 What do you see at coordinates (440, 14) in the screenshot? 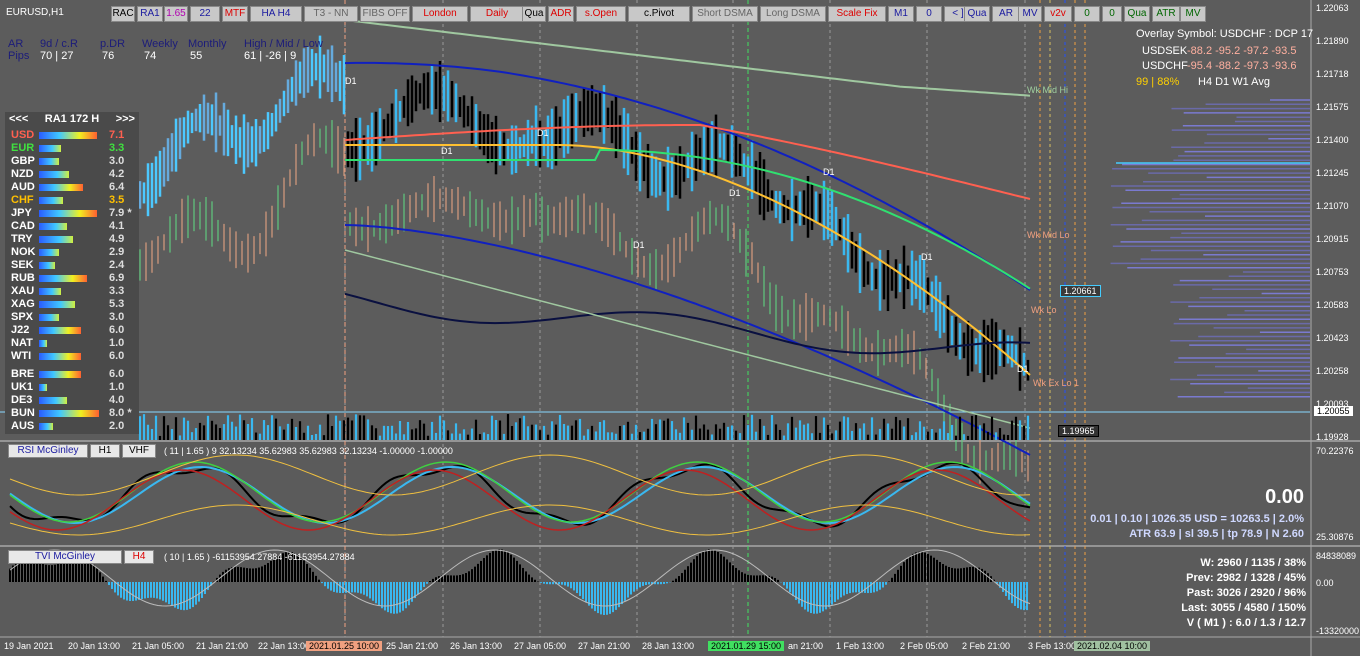
I see `toolbar-button: London` at bounding box center [440, 14].